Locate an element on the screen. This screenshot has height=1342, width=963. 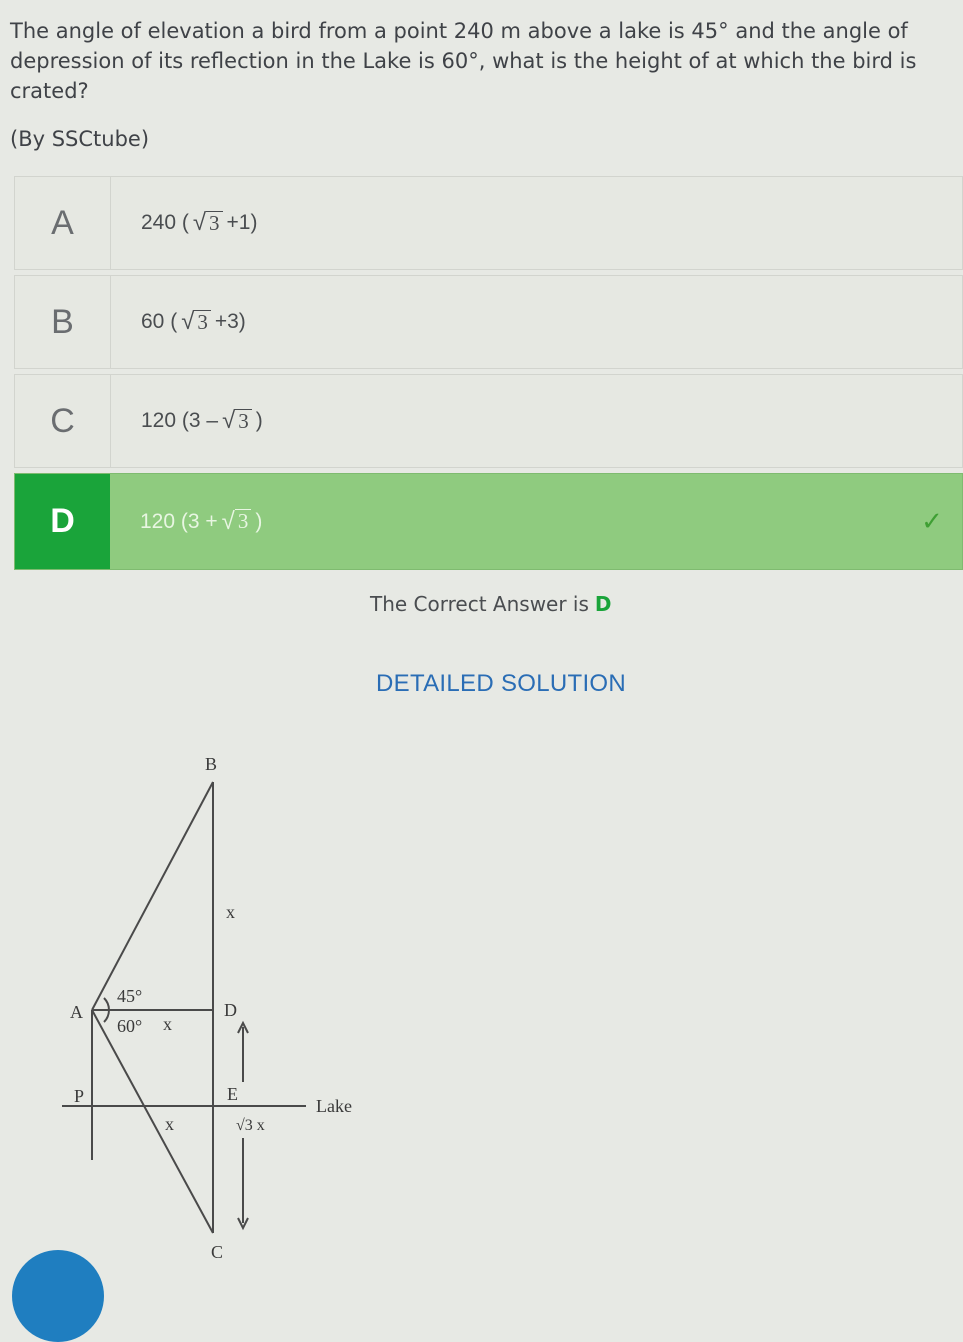
label-bd-x: x is located at coordinates (230, 912).